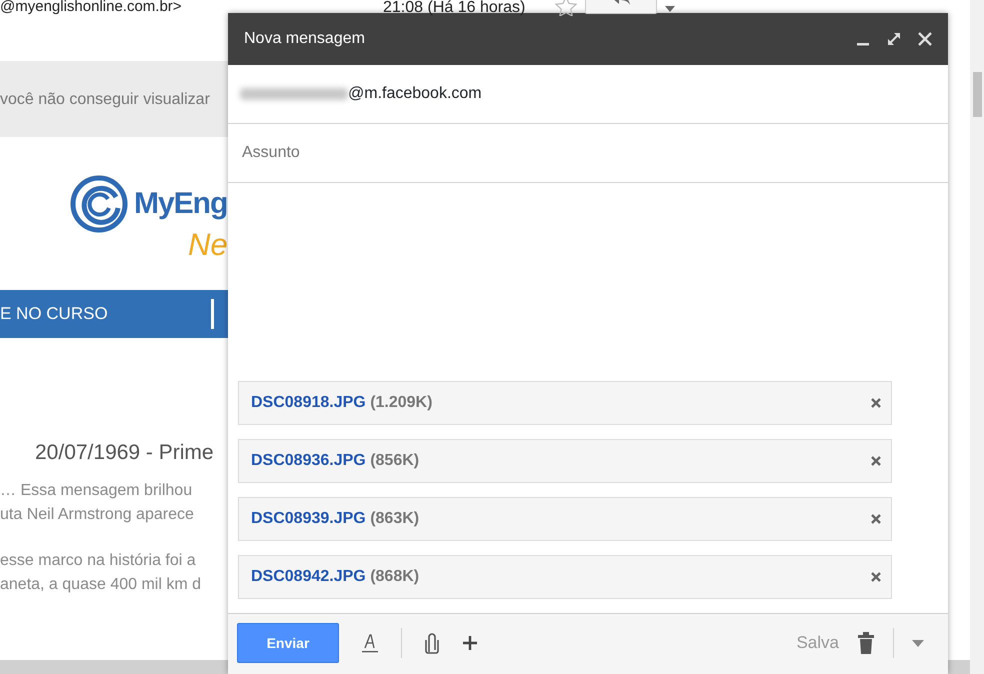  I want to click on attachment-name: DSC08942.JPG, so click(308, 576).